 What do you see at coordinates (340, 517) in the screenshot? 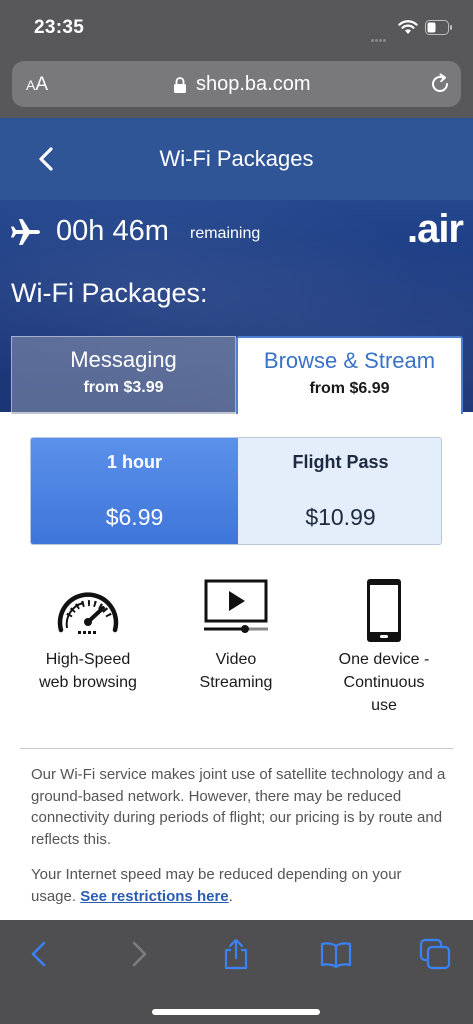
I see `duration-price: $10.99` at bounding box center [340, 517].